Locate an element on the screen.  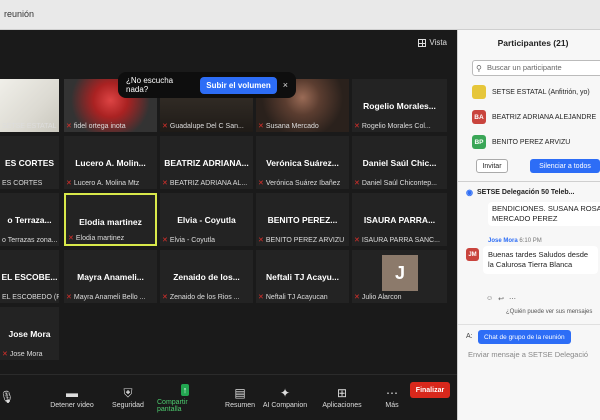
detener-video-button: ▬ Detener video is located at coordinates (72, 397).